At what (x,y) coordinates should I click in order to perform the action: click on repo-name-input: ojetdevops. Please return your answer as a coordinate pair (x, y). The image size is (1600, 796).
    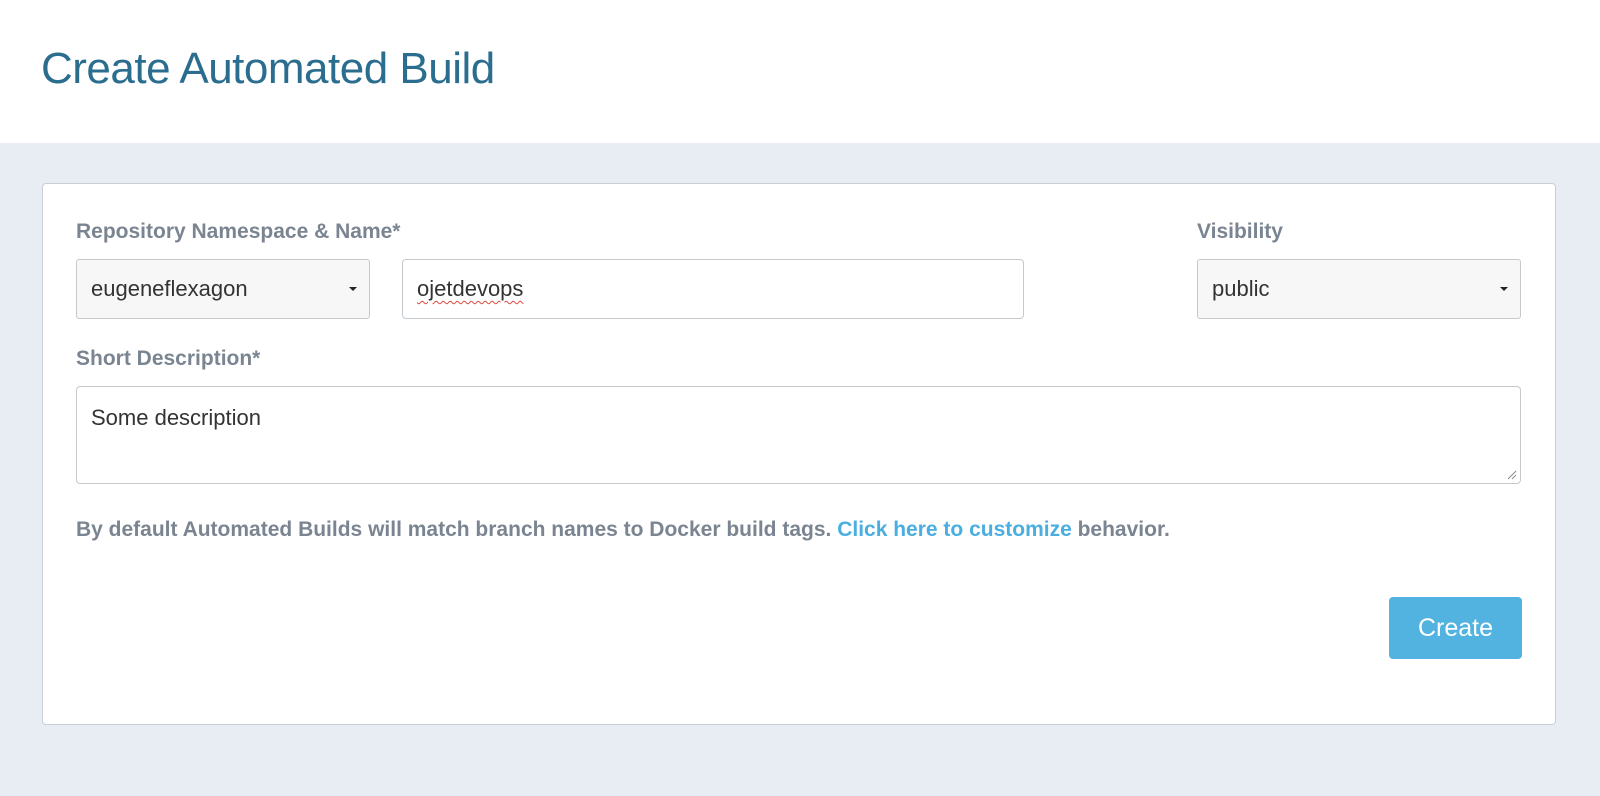
    Looking at the image, I should click on (713, 289).